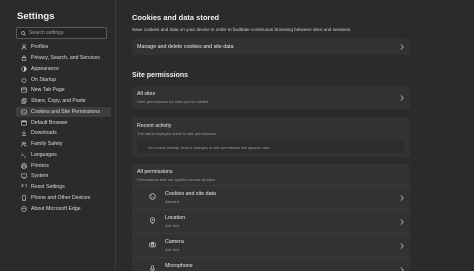 This screenshot has height=271, width=474. I want to click on nav-languages: Aa Languages, so click(63, 155).